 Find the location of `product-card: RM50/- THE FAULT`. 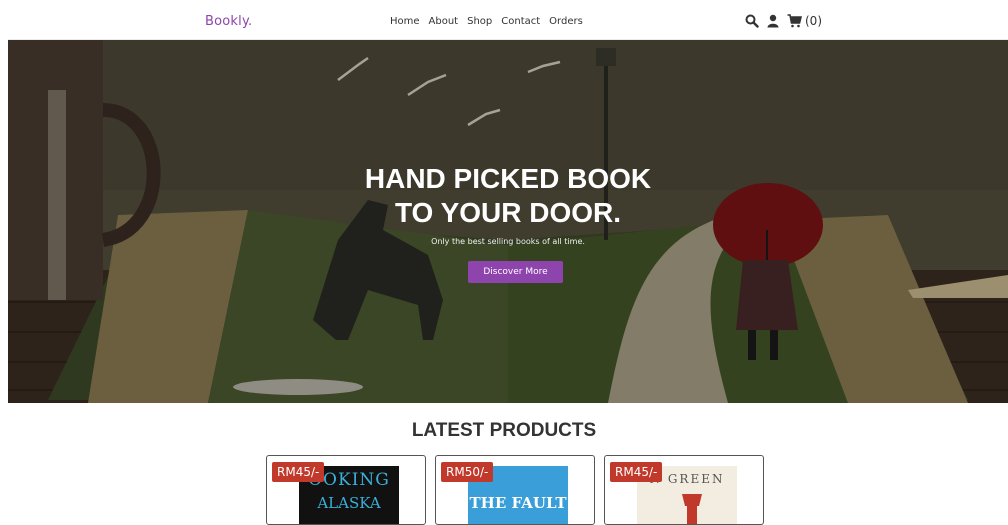

product-card: RM50/- THE FAULT is located at coordinates (515, 490).